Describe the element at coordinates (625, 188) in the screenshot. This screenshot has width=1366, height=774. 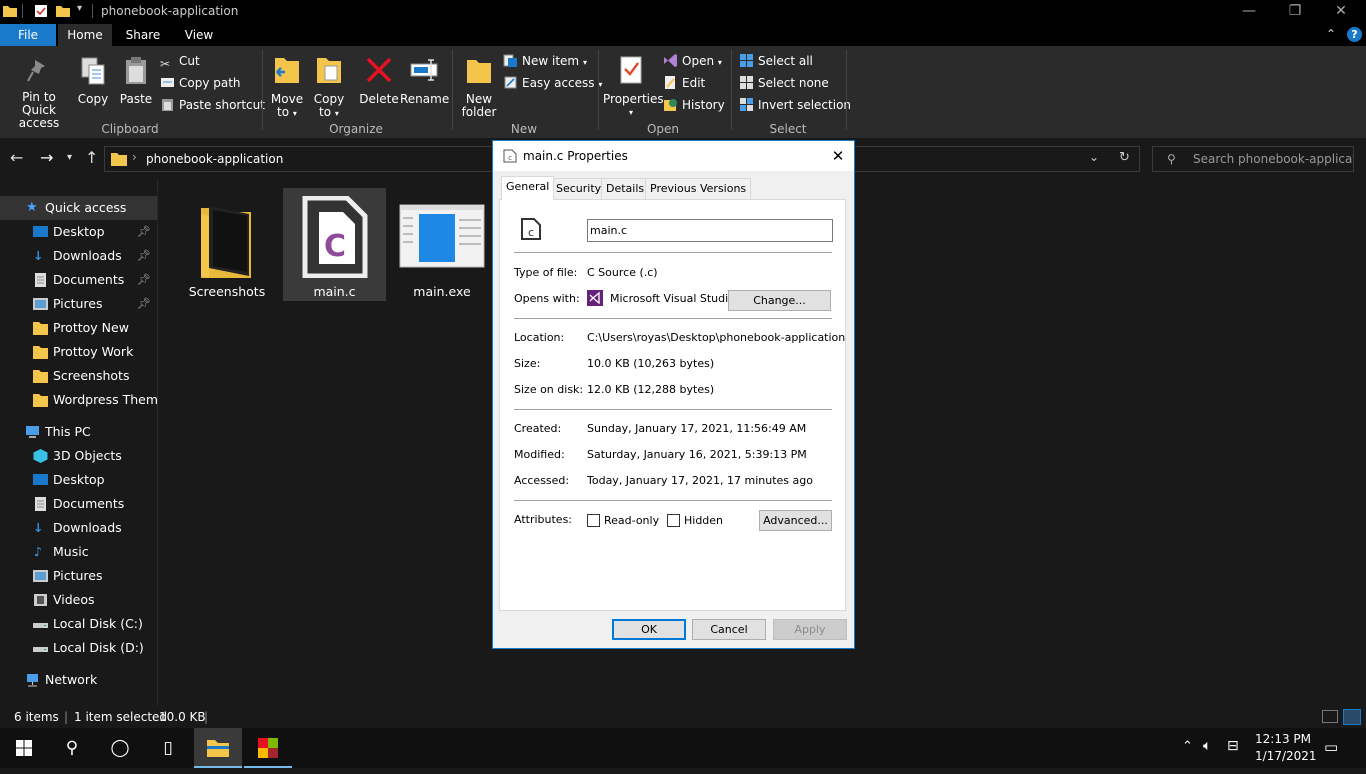
I see `tab-details: Details` at that location.